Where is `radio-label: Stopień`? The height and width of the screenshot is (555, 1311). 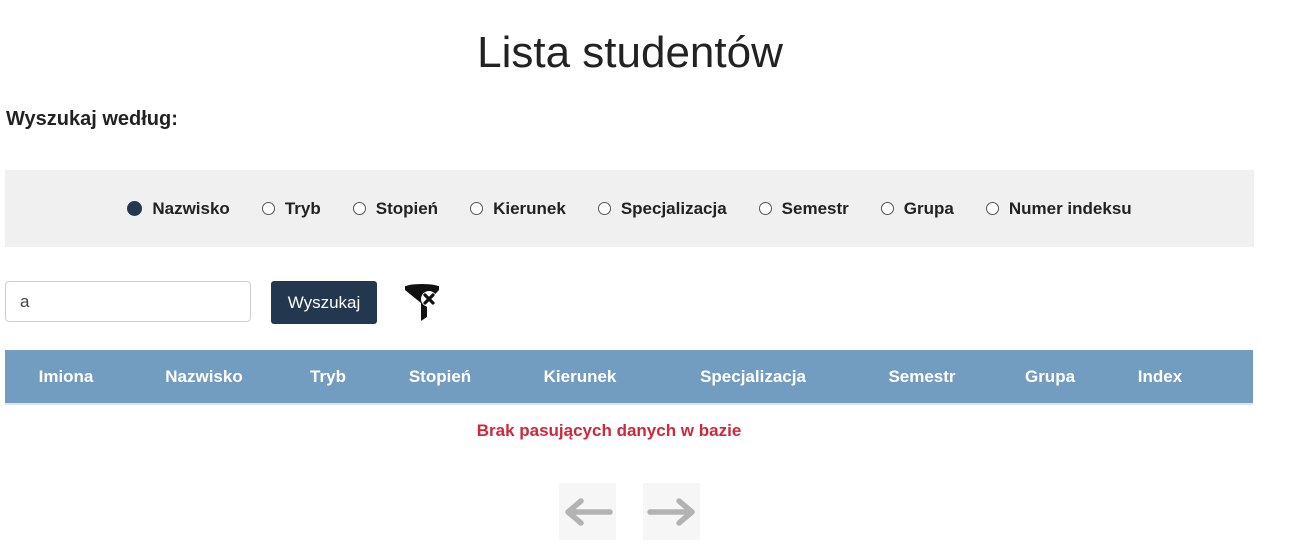 radio-label: Stopień is located at coordinates (407, 208).